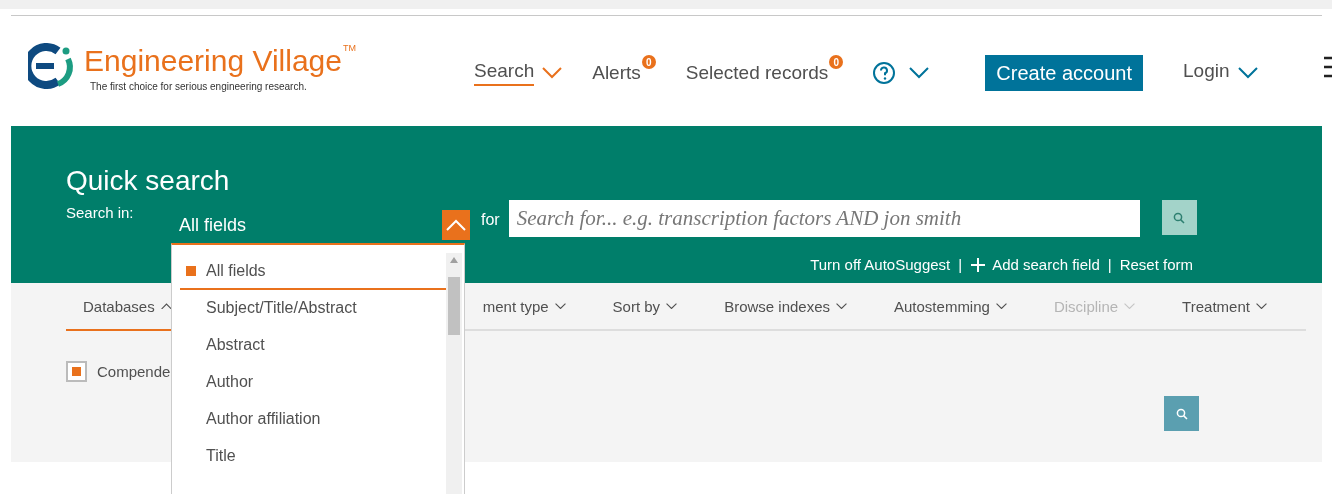 The width and height of the screenshot is (1332, 494). Describe the element at coordinates (454, 306) in the screenshot. I see `scroll-thumb` at that location.